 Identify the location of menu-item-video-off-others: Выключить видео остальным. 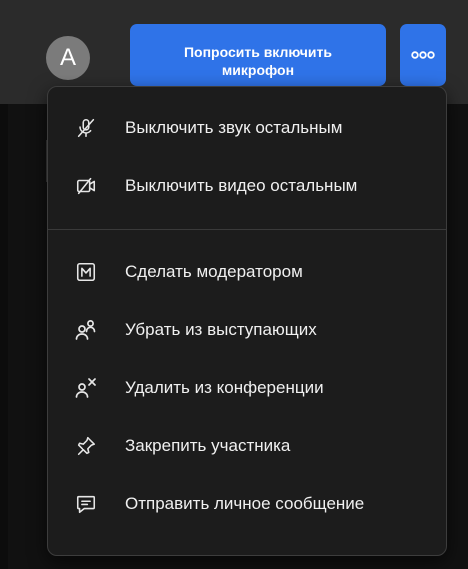
(247, 186).